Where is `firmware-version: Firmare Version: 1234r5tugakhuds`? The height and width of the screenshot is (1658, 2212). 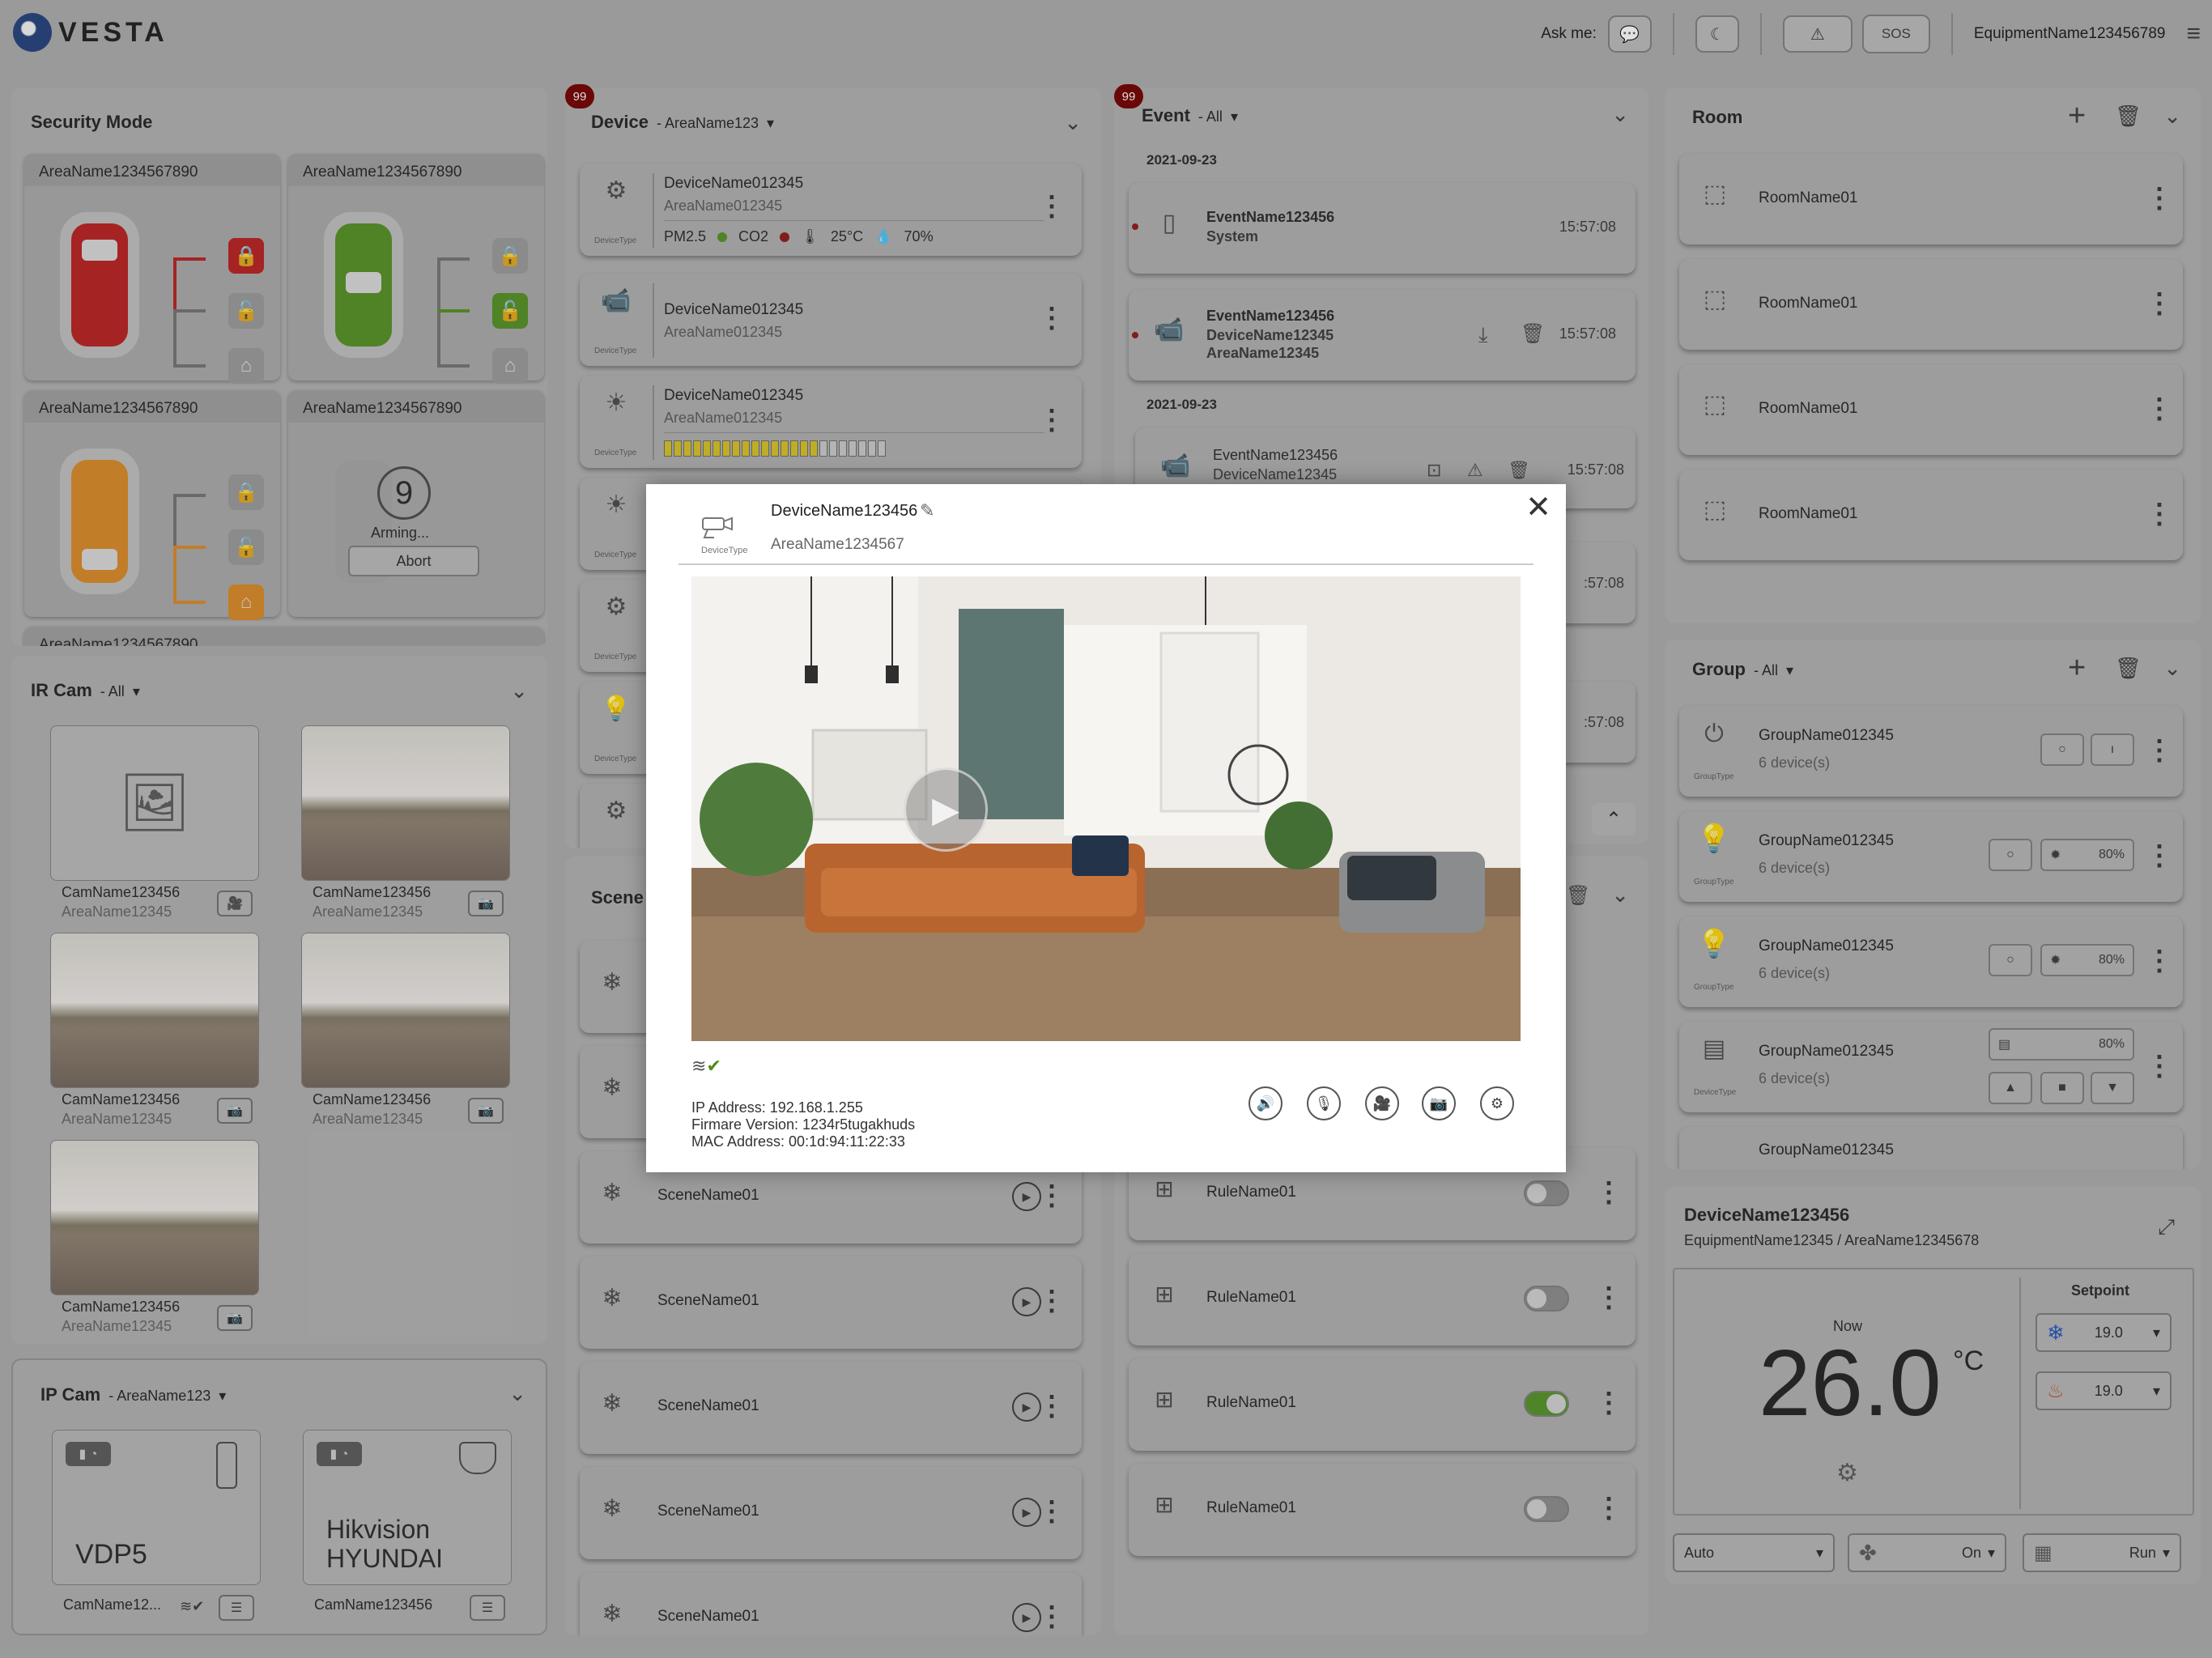 firmware-version: Firmare Version: 1234r5tugakhuds is located at coordinates (804, 1124).